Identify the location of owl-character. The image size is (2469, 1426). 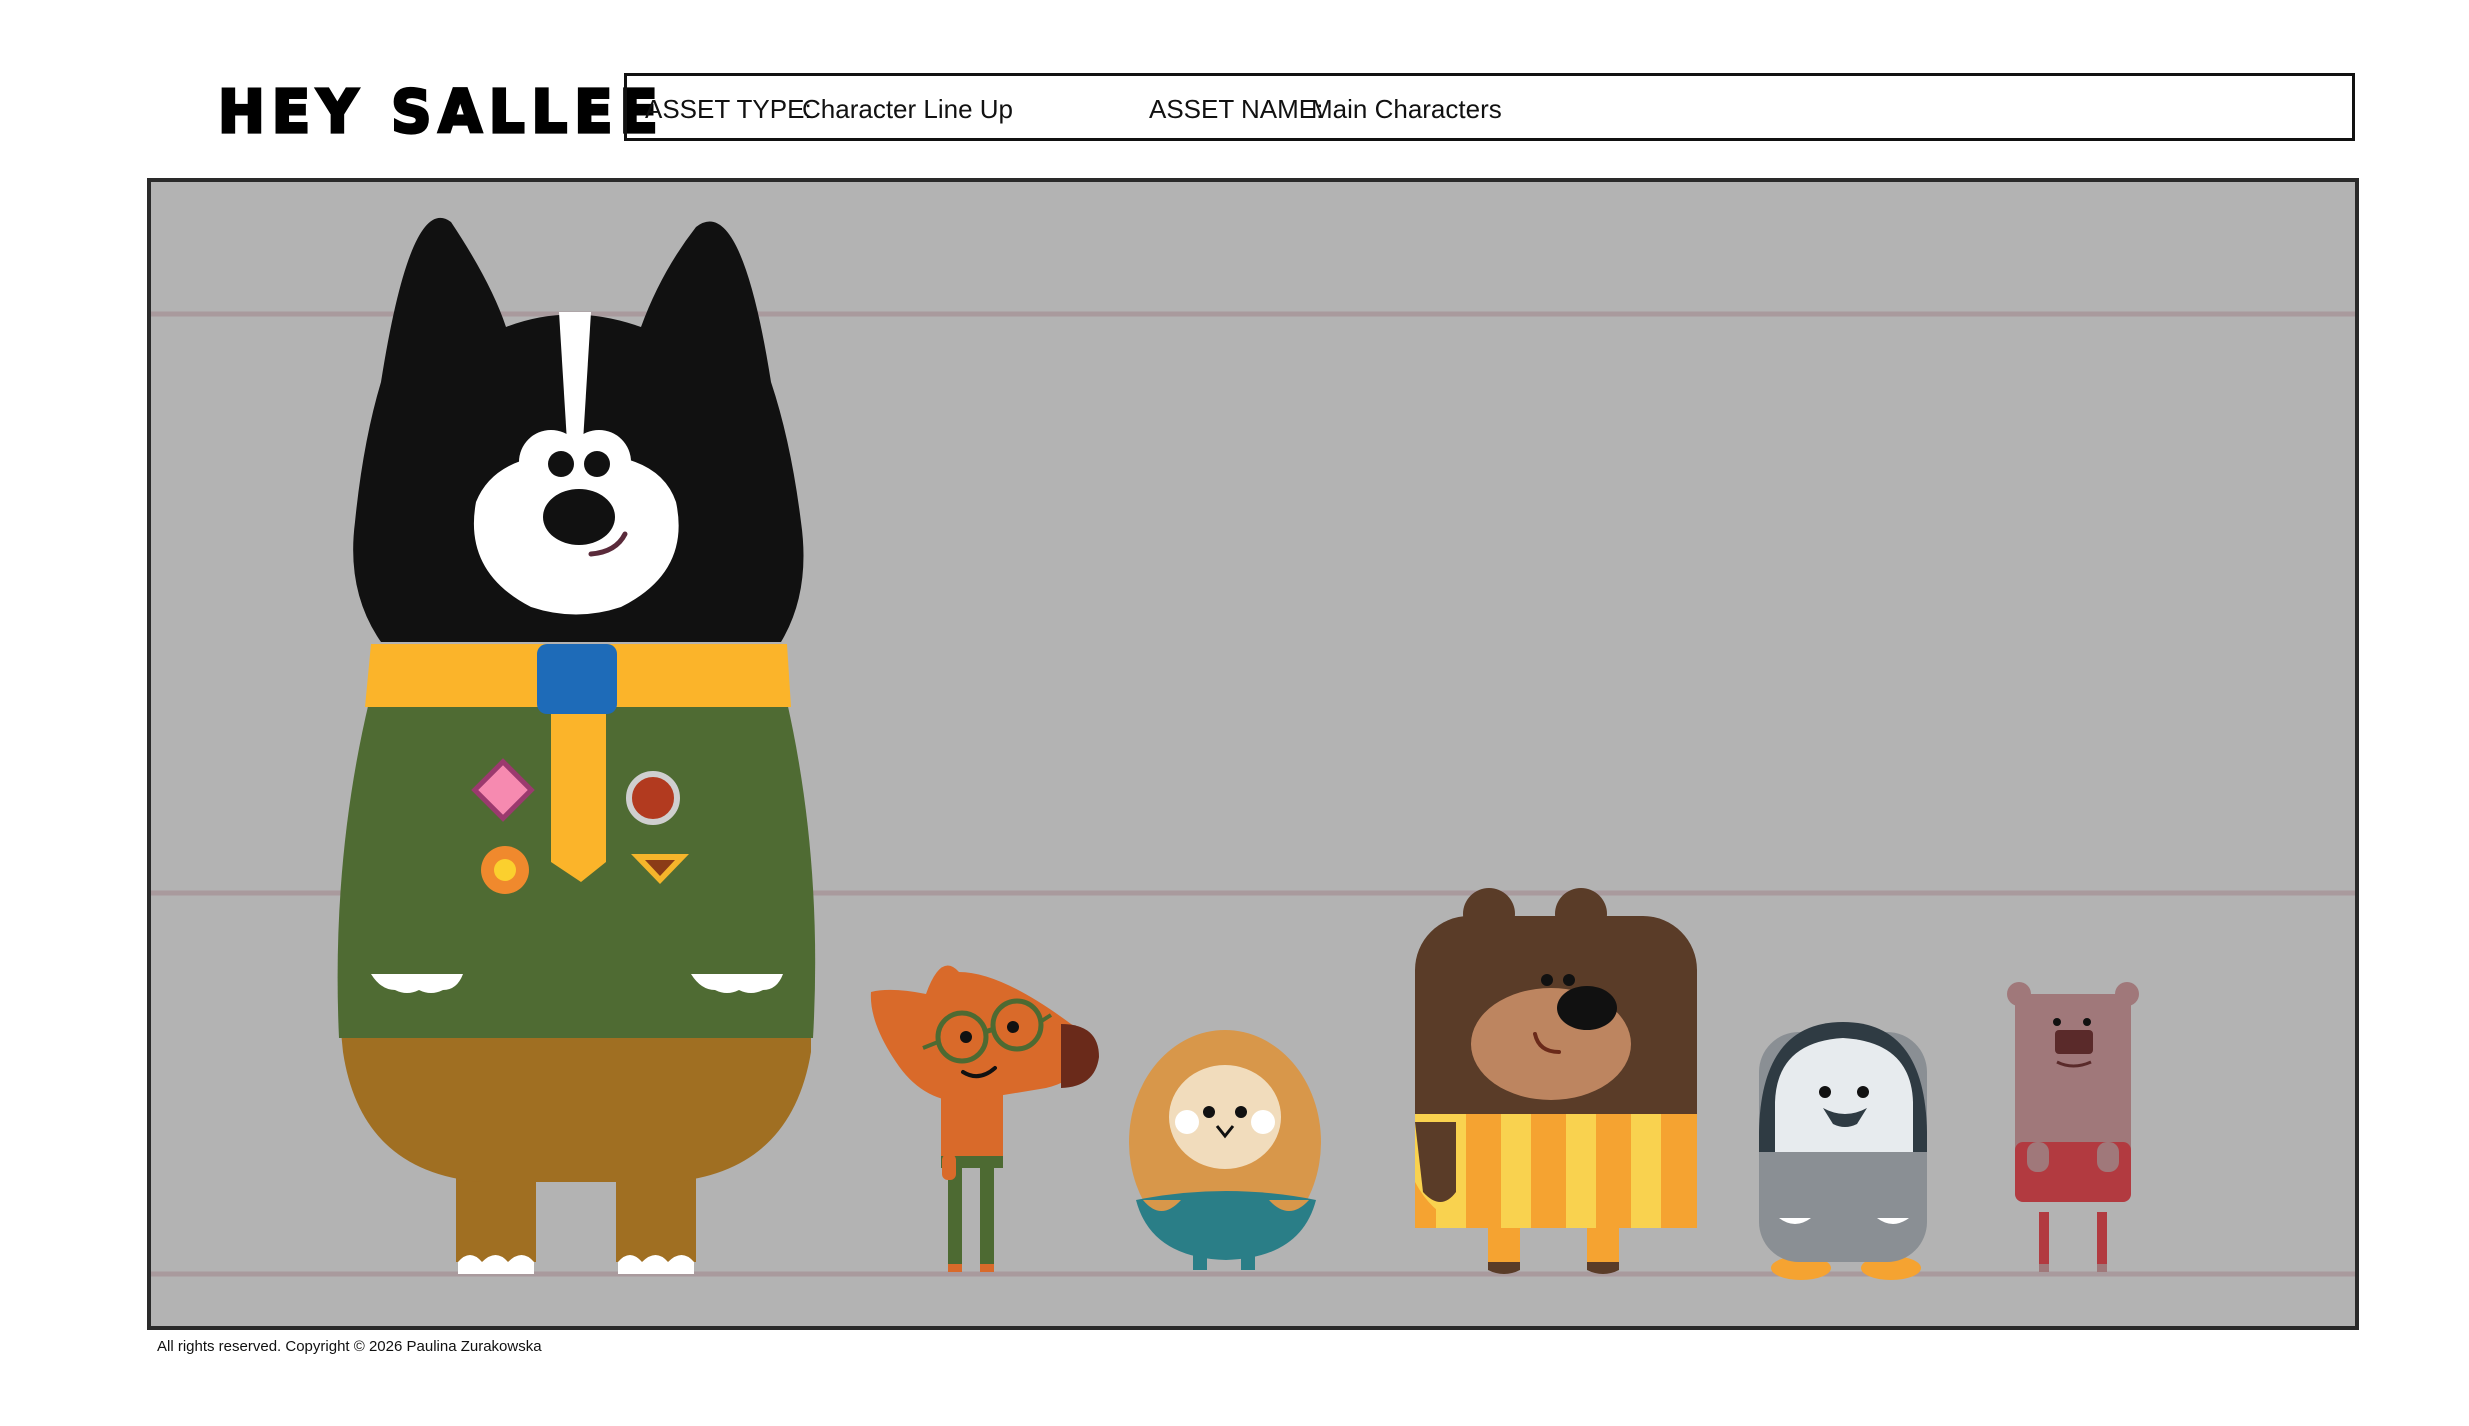
(1225, 1150).